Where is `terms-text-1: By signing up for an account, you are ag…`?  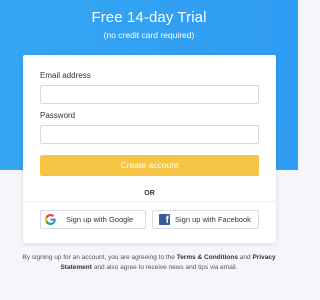 terms-text-1: By signing up for an account, you are ag… is located at coordinates (99, 257).